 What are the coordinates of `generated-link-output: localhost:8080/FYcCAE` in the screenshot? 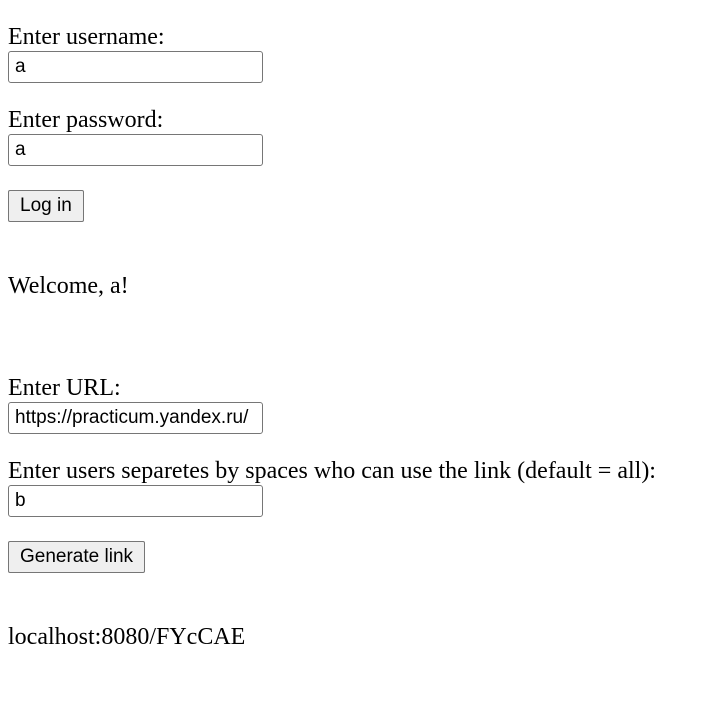 It's located at (127, 637).